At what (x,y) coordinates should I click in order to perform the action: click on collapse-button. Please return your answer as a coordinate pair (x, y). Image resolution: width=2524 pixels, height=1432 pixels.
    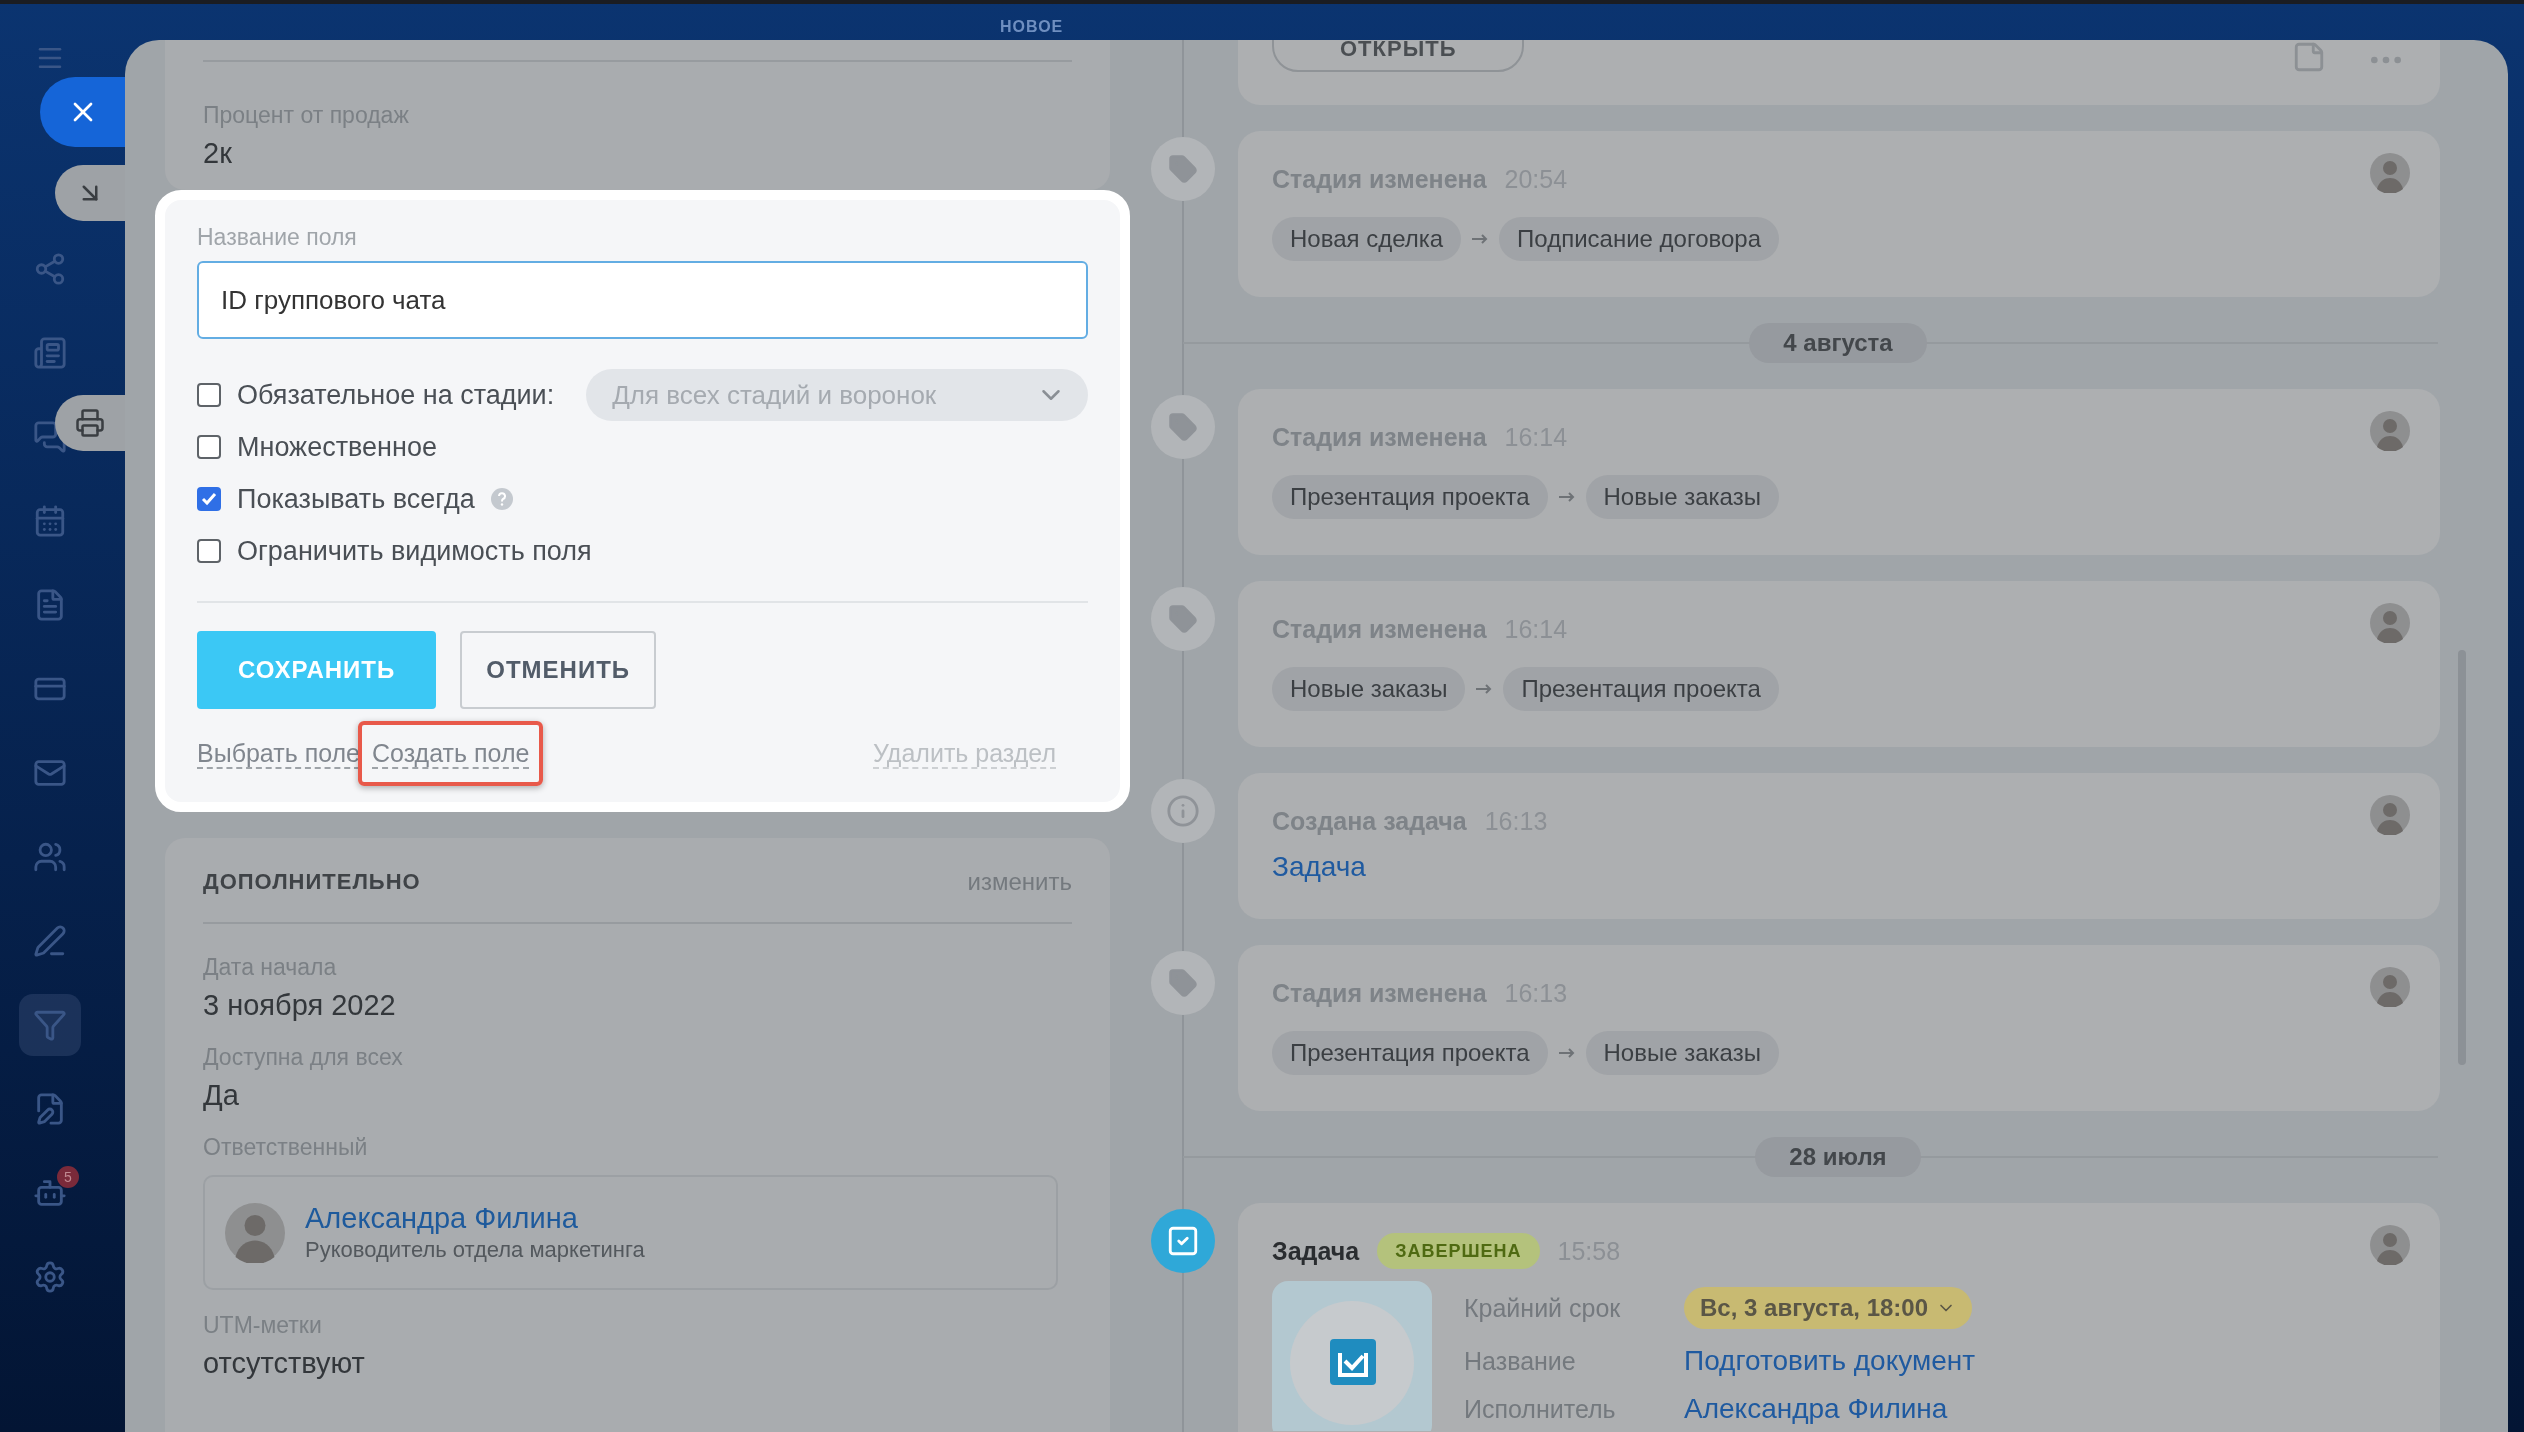
    Looking at the image, I should click on (90, 193).